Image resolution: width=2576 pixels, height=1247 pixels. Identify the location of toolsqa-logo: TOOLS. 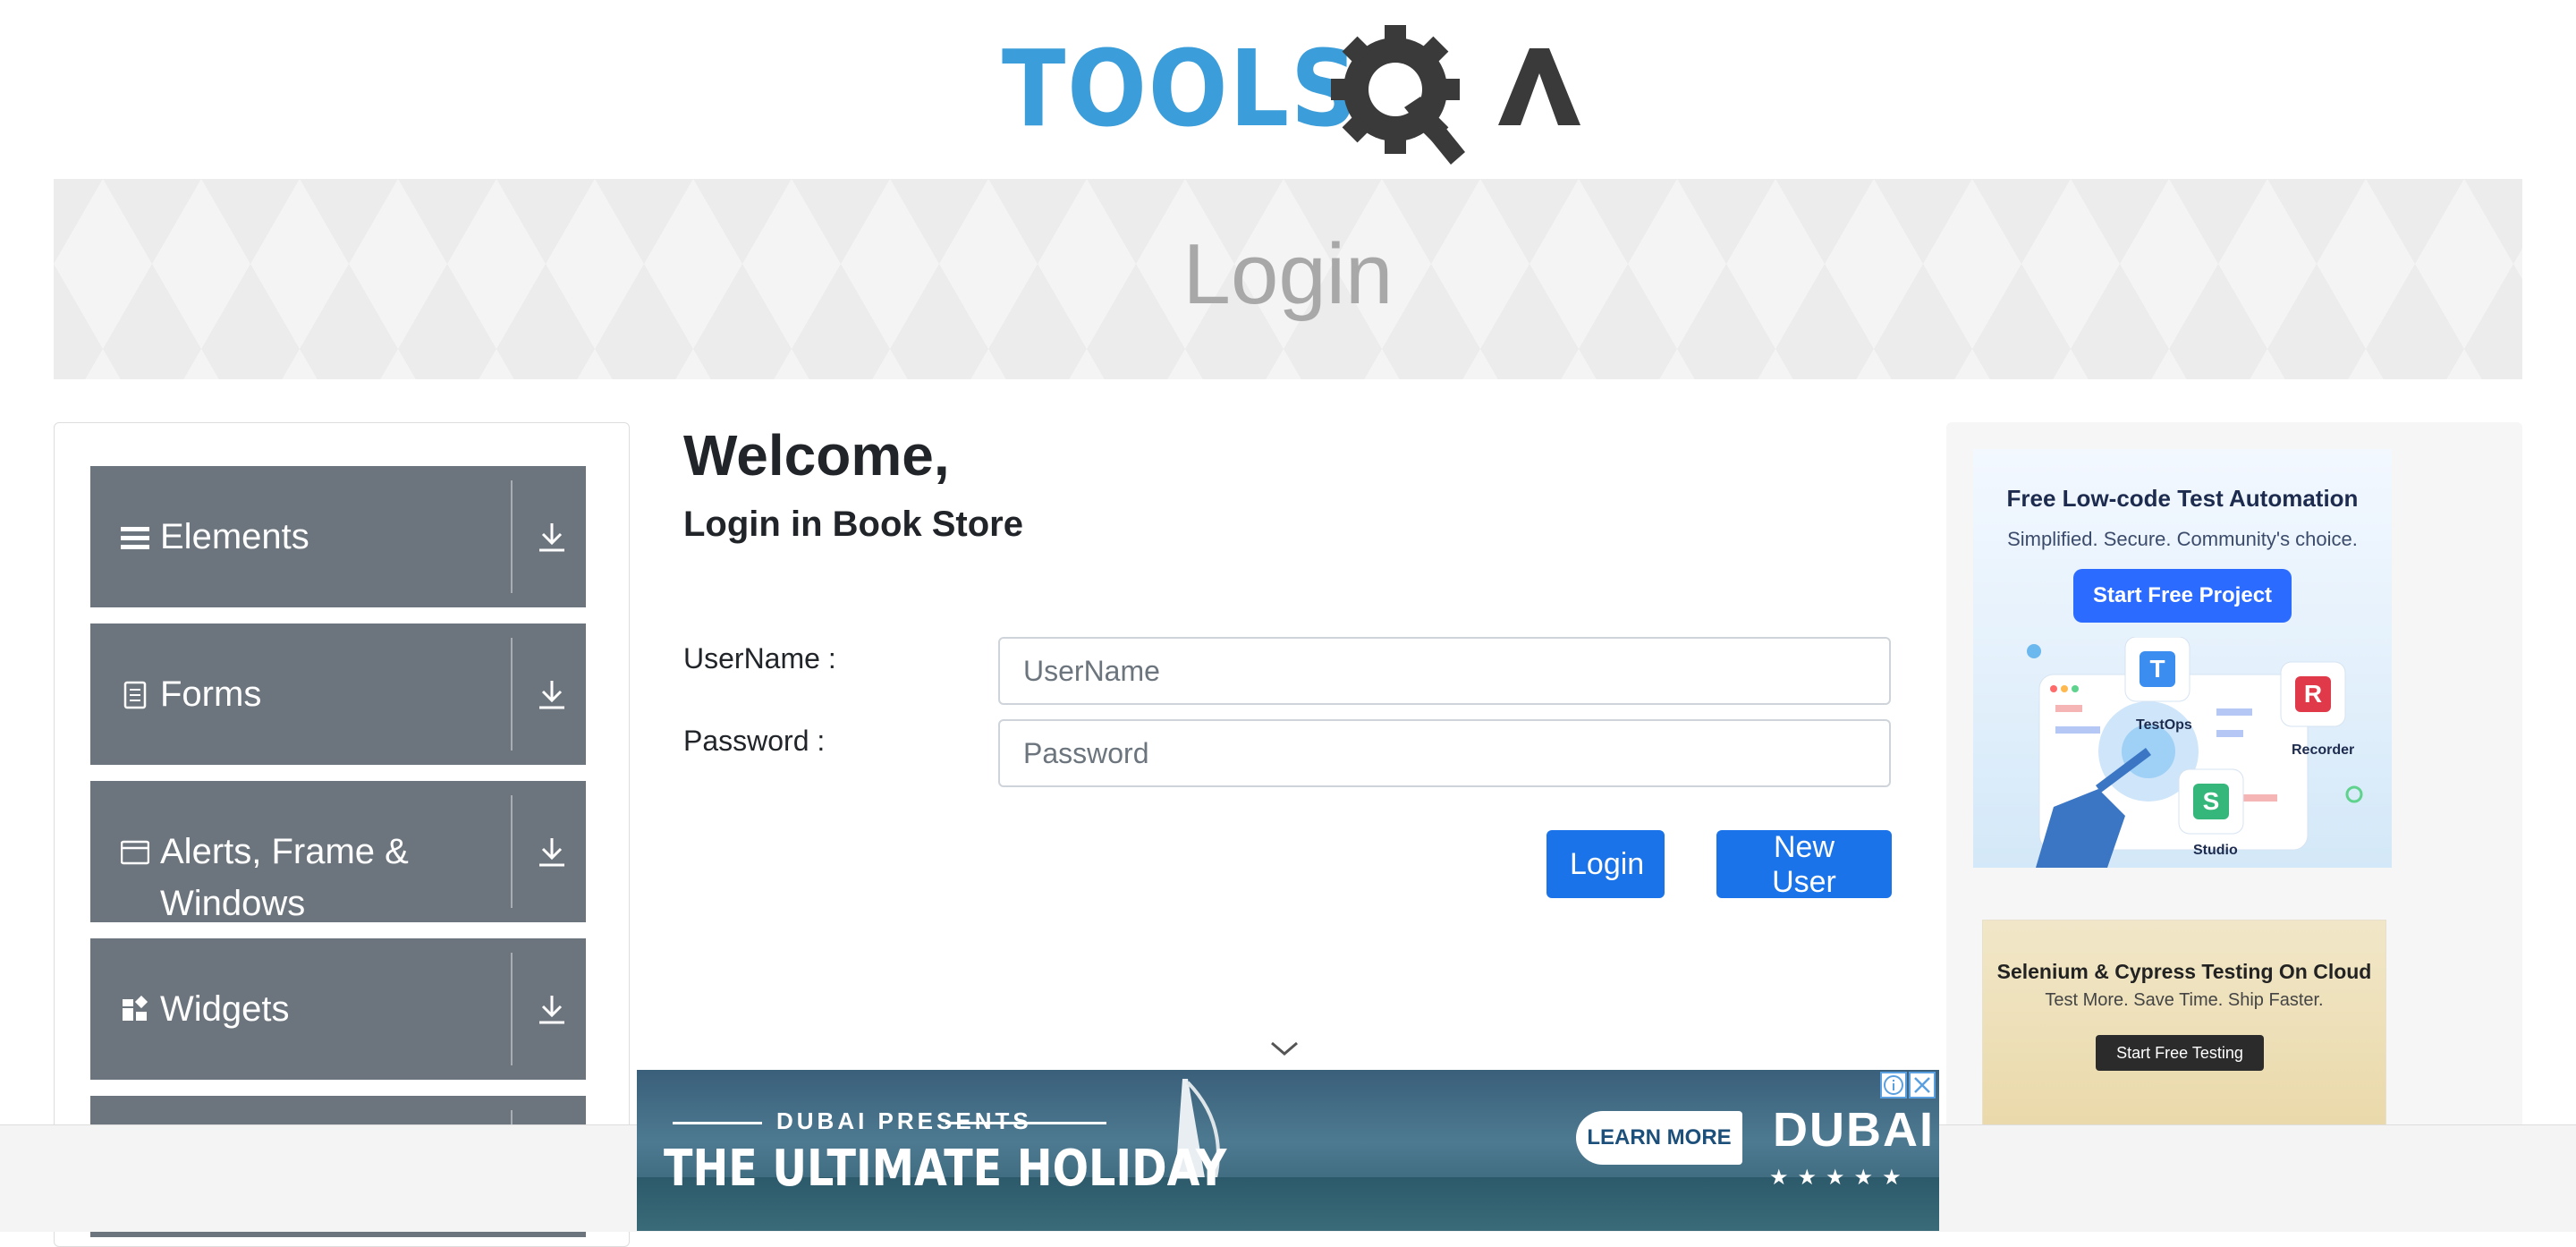
(1292, 96).